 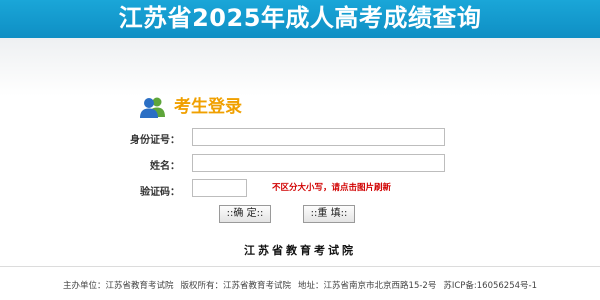 I want to click on captcha-input, so click(x=219, y=188).